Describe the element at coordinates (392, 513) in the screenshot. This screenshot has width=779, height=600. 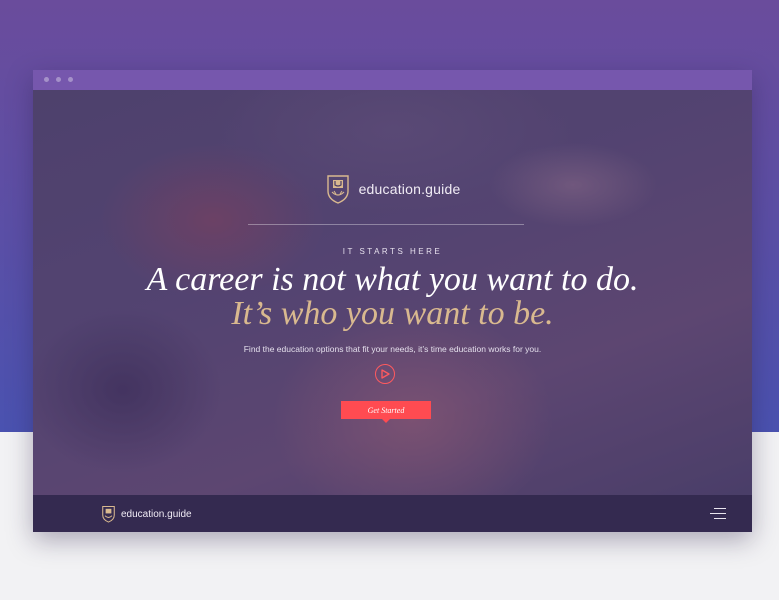
I see `footer-bar: education.guide` at that location.